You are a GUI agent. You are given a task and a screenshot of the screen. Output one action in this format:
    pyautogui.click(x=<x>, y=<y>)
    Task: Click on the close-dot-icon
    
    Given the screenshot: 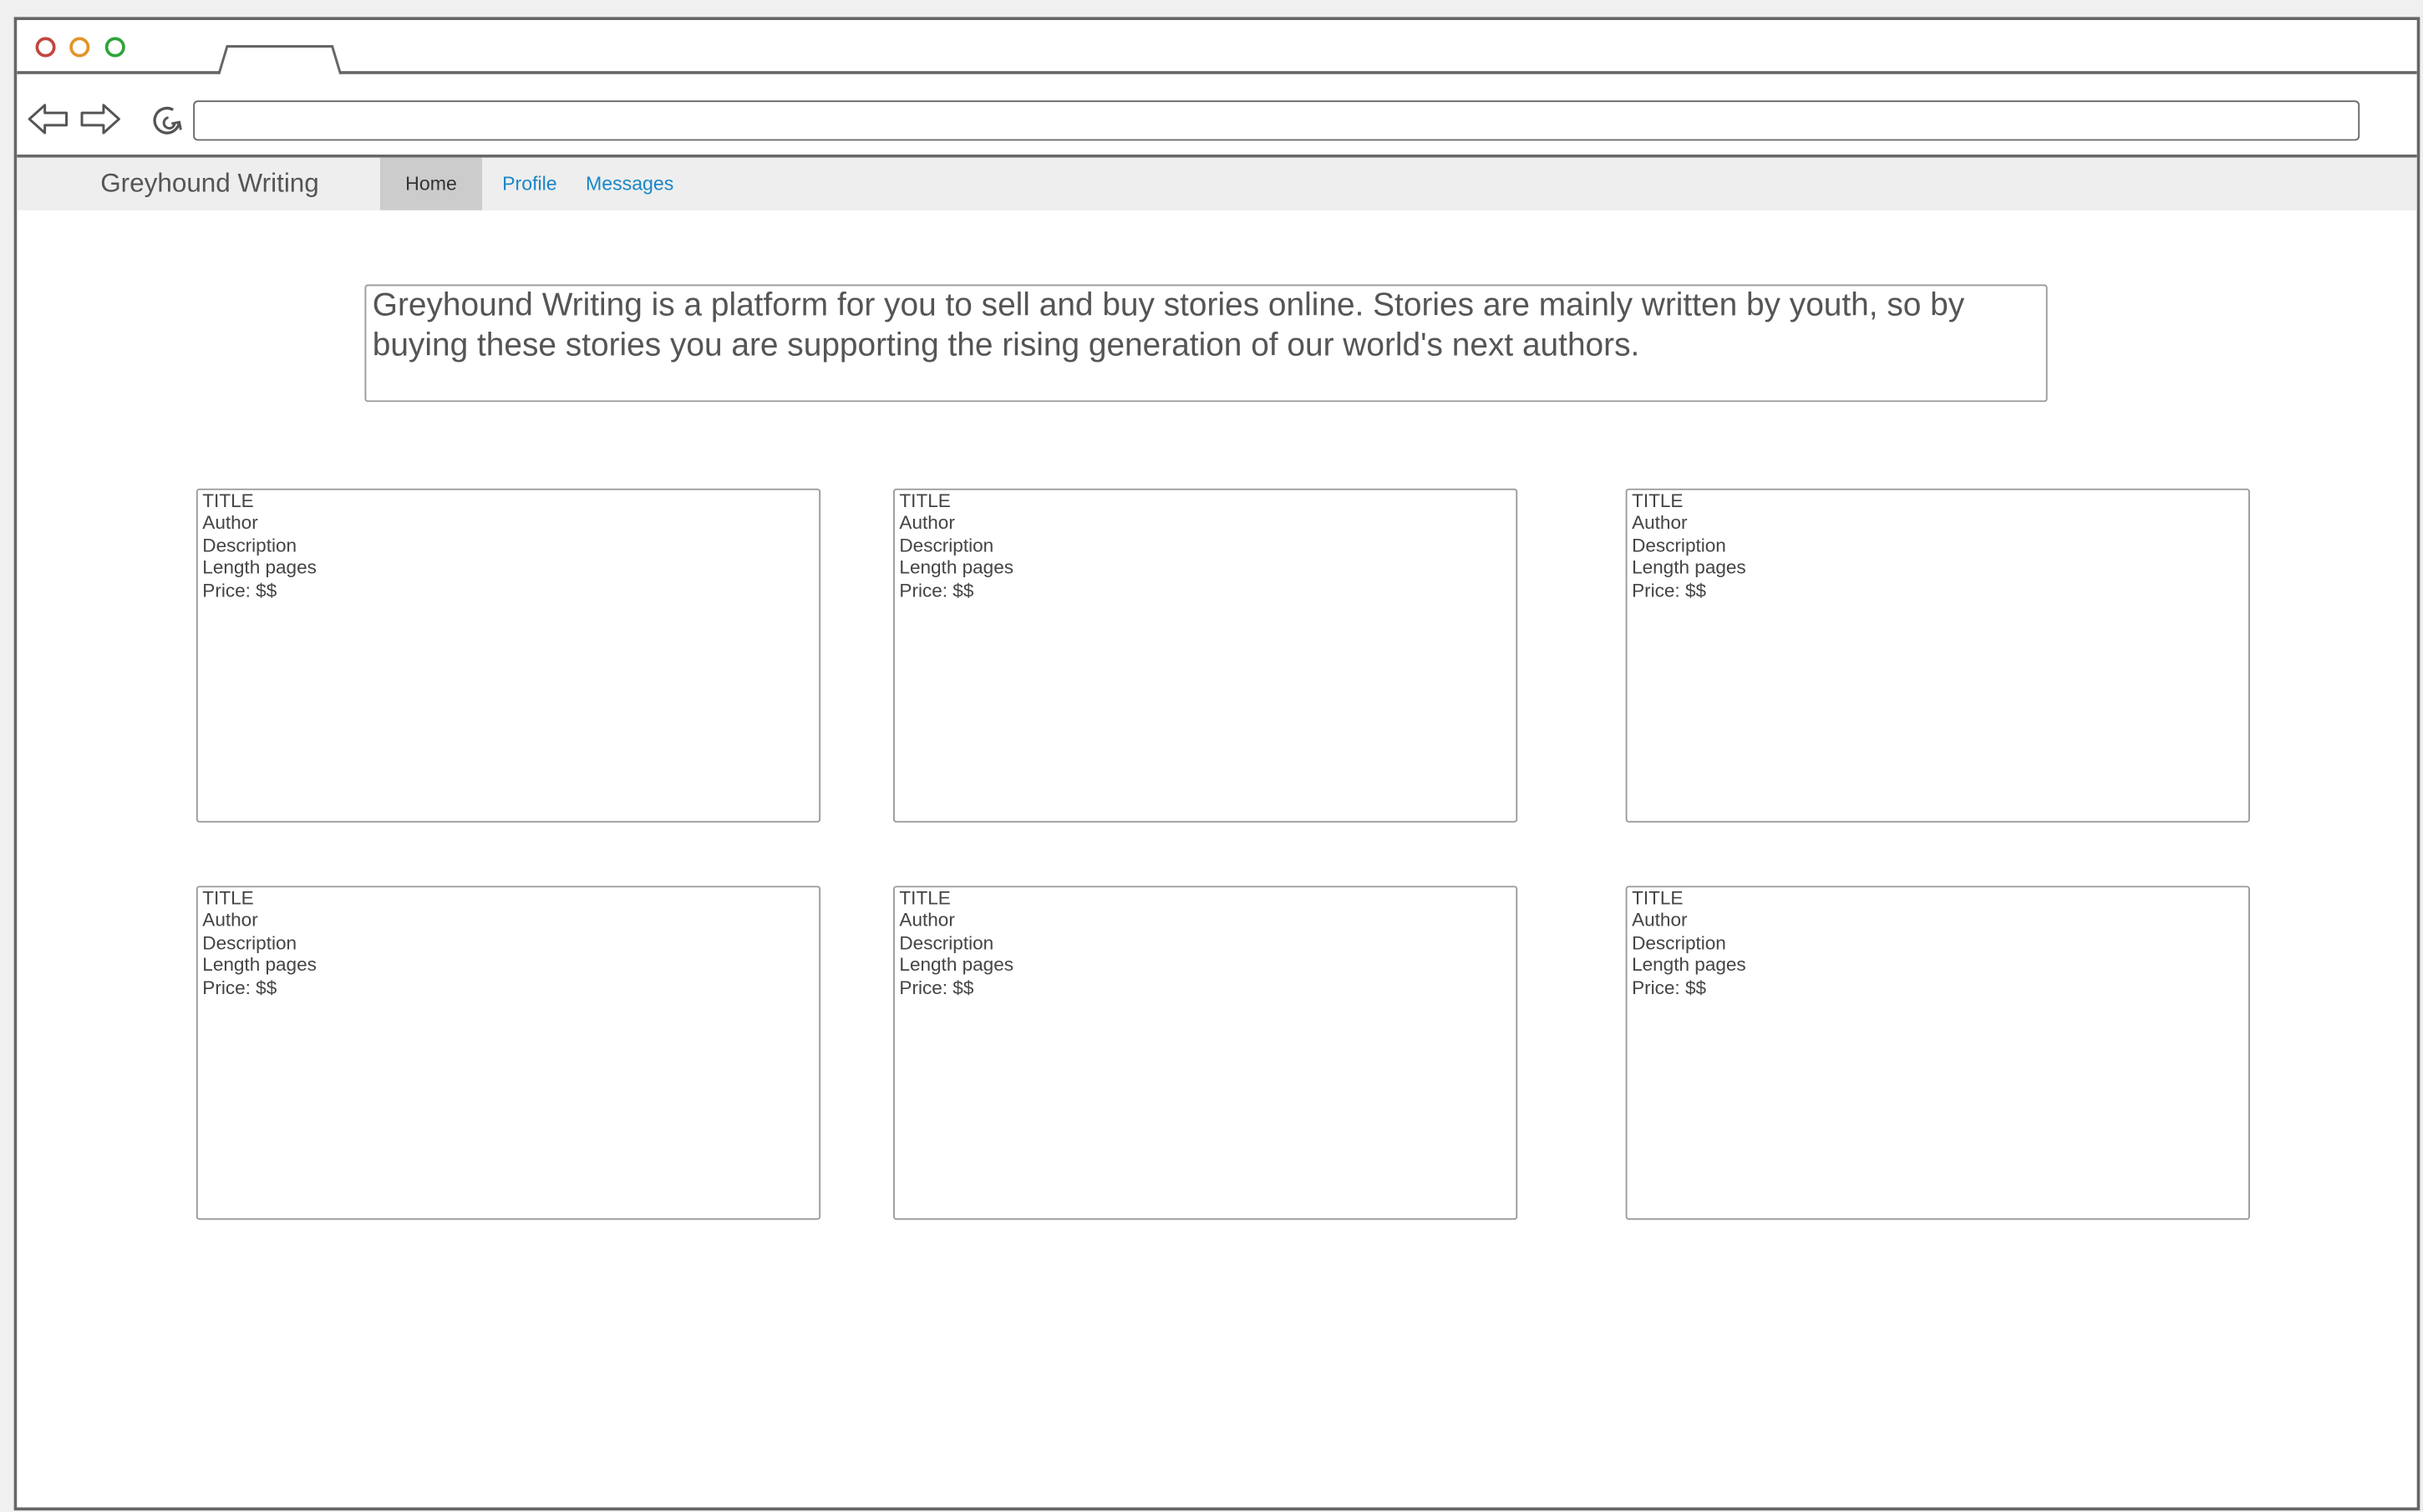 What is the action you would take?
    pyautogui.click(x=45, y=47)
    